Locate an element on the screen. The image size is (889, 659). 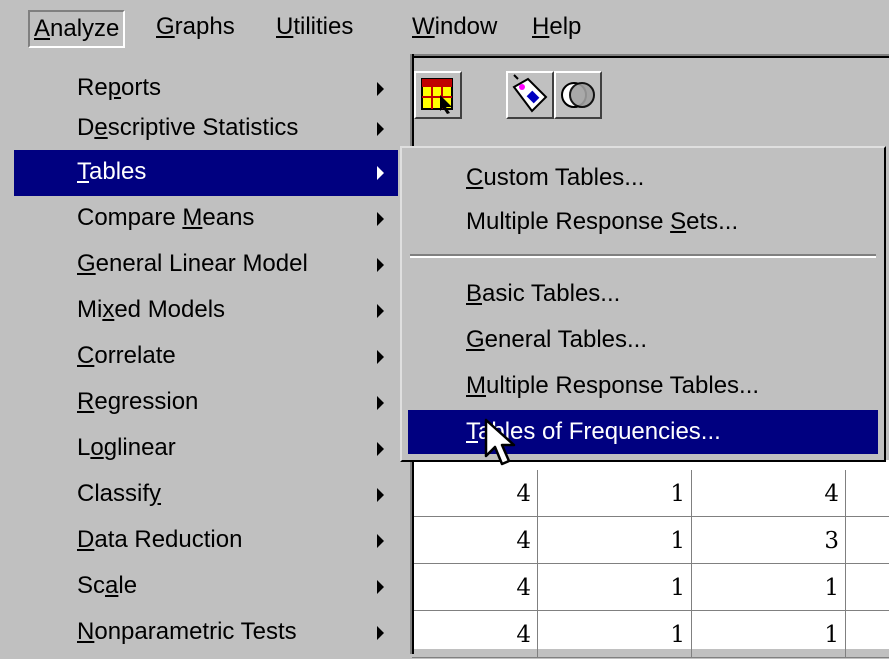
menu-graphs: Graphs is located at coordinates (195, 27).